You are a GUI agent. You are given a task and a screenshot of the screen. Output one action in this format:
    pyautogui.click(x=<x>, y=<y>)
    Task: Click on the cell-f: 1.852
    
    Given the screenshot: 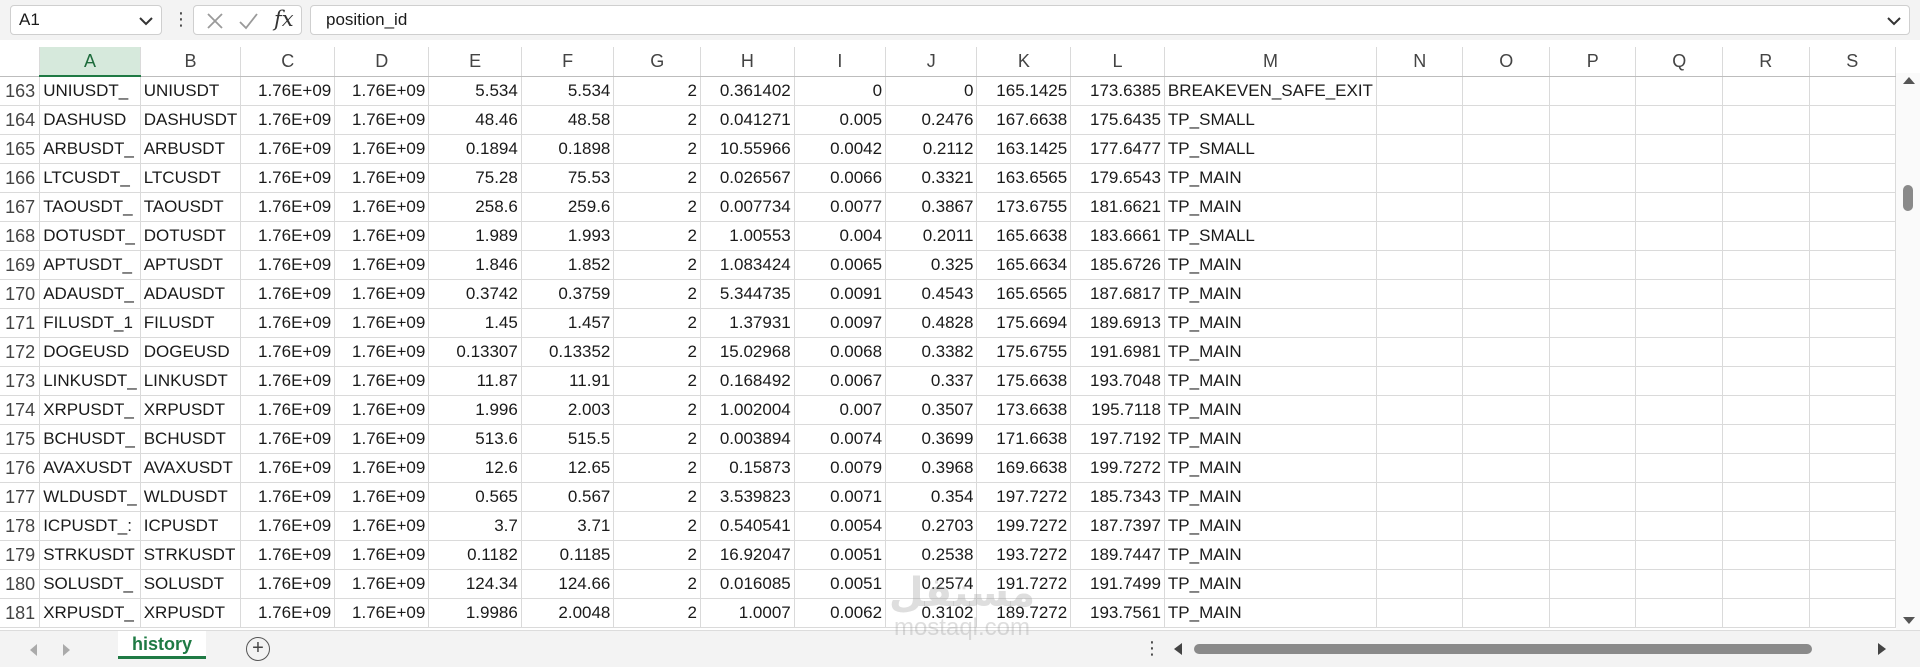 What is the action you would take?
    pyautogui.click(x=568, y=265)
    